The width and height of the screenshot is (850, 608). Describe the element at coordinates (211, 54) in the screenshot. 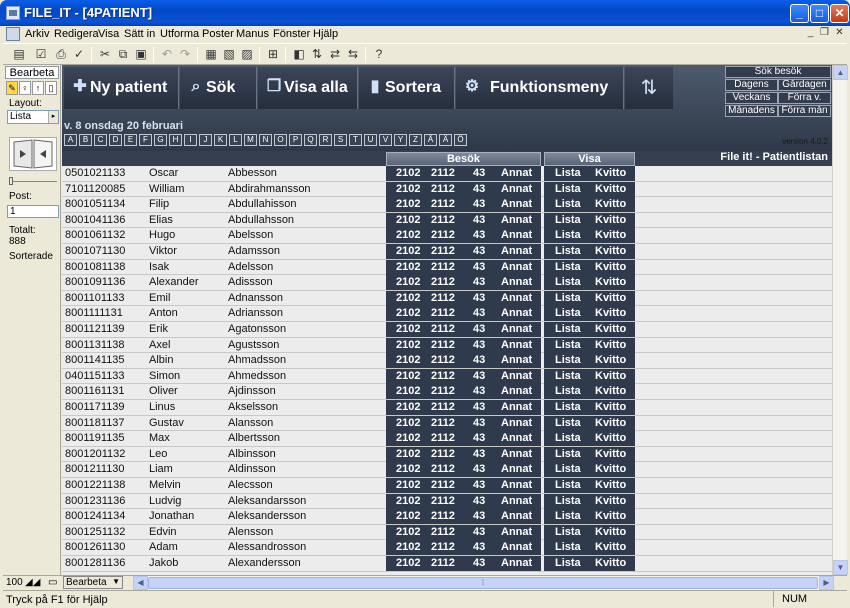

I see `new-record-icon: ▦` at that location.